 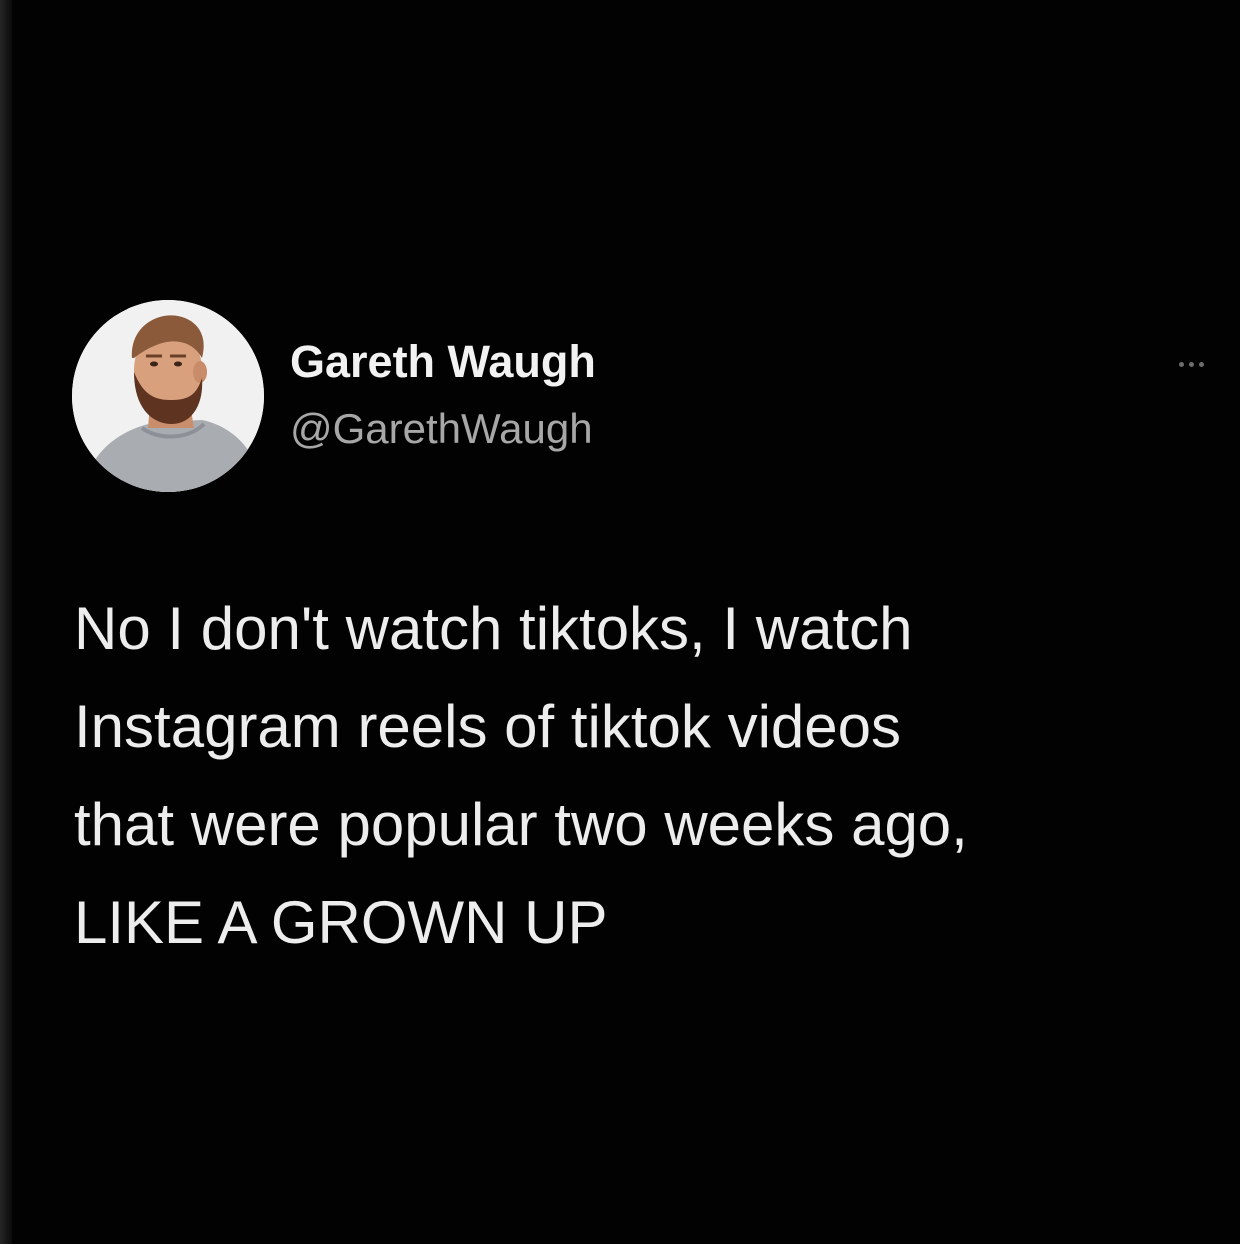 What do you see at coordinates (521, 824) in the screenshot?
I see `tweet-text-line: that were popular two weeks ago,` at bounding box center [521, 824].